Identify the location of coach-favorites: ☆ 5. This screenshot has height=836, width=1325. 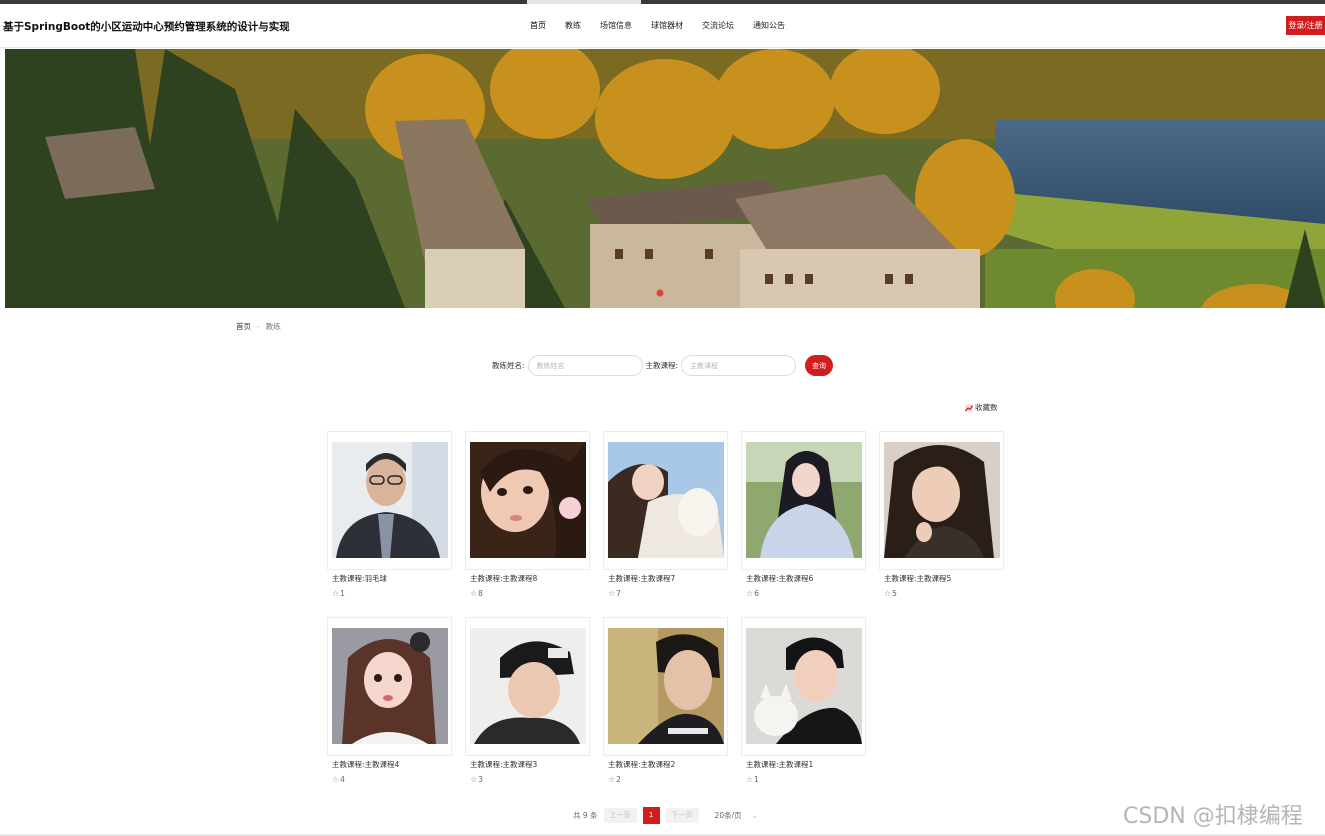
(941, 593).